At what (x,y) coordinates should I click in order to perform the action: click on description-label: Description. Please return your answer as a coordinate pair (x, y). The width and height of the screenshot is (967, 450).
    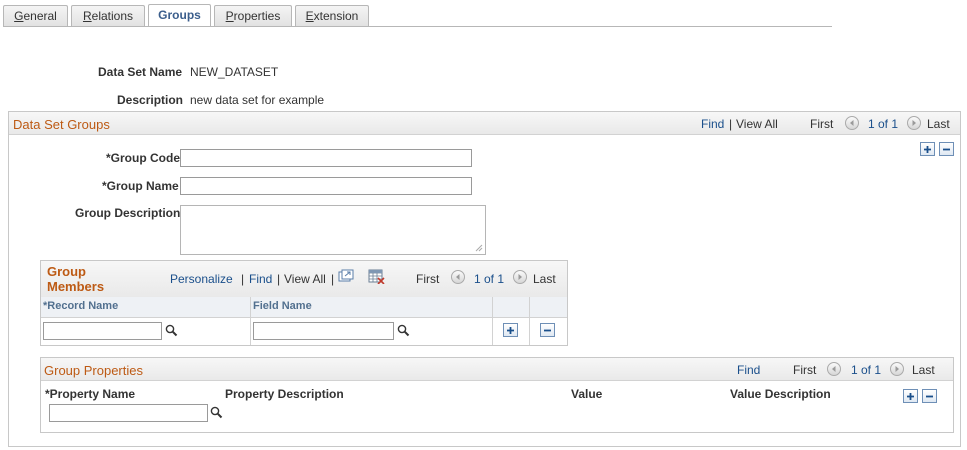
    Looking at the image, I should click on (150, 100).